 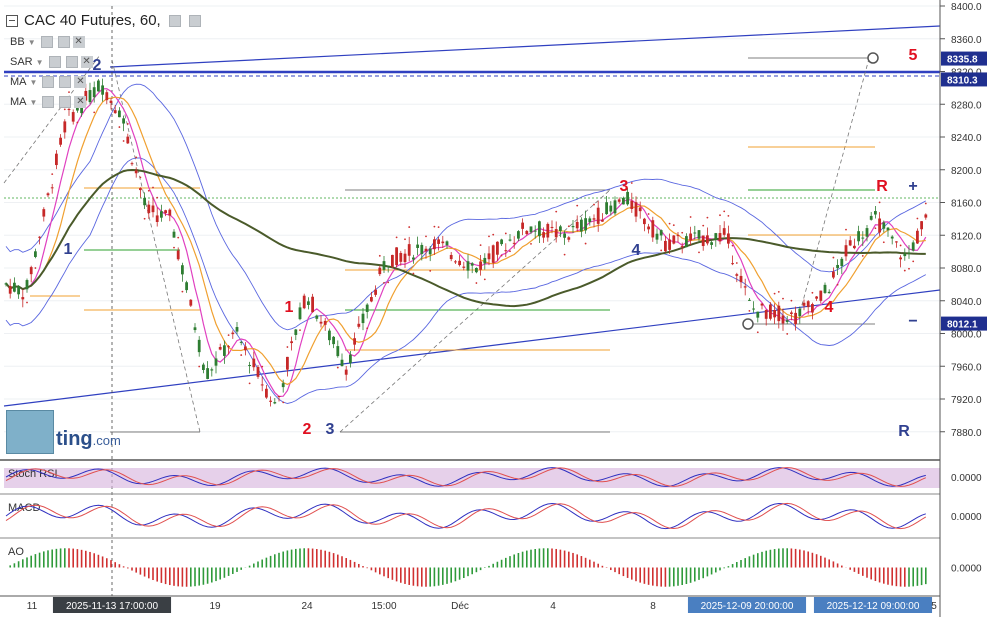 What do you see at coordinates (835, 183) in the screenshot?
I see `wave-dash` at bounding box center [835, 183].